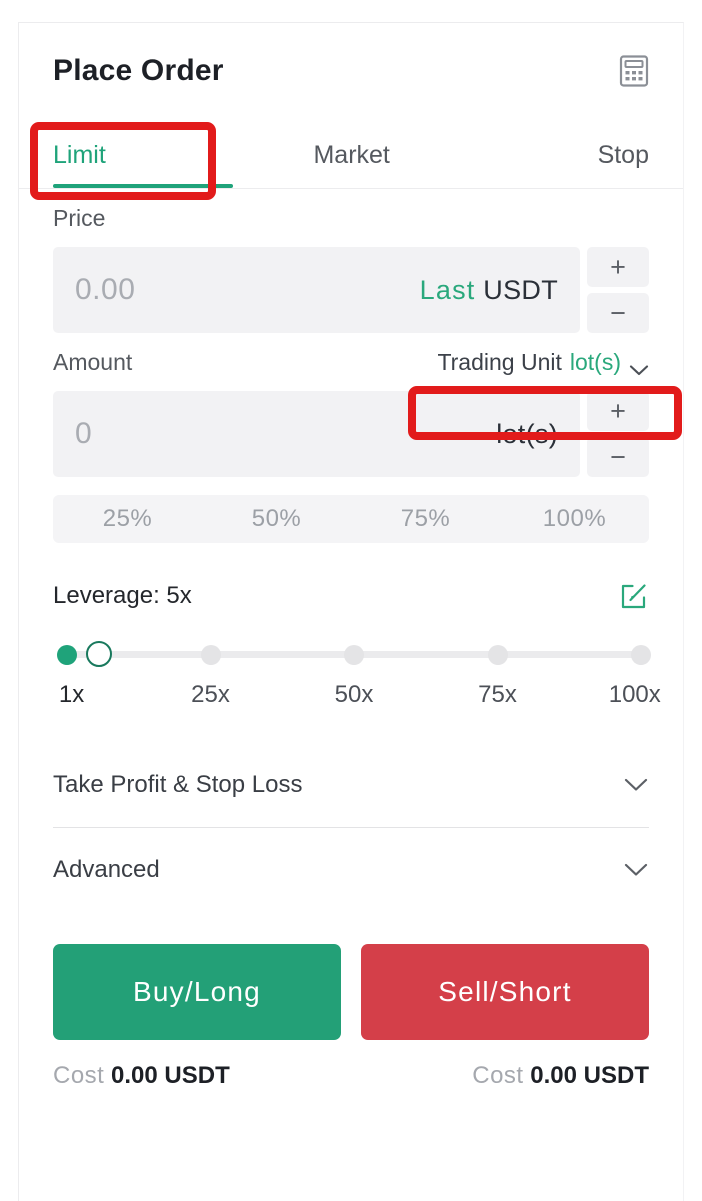  What do you see at coordinates (351, 870) in the screenshot?
I see `advanced-row: Advanced` at bounding box center [351, 870].